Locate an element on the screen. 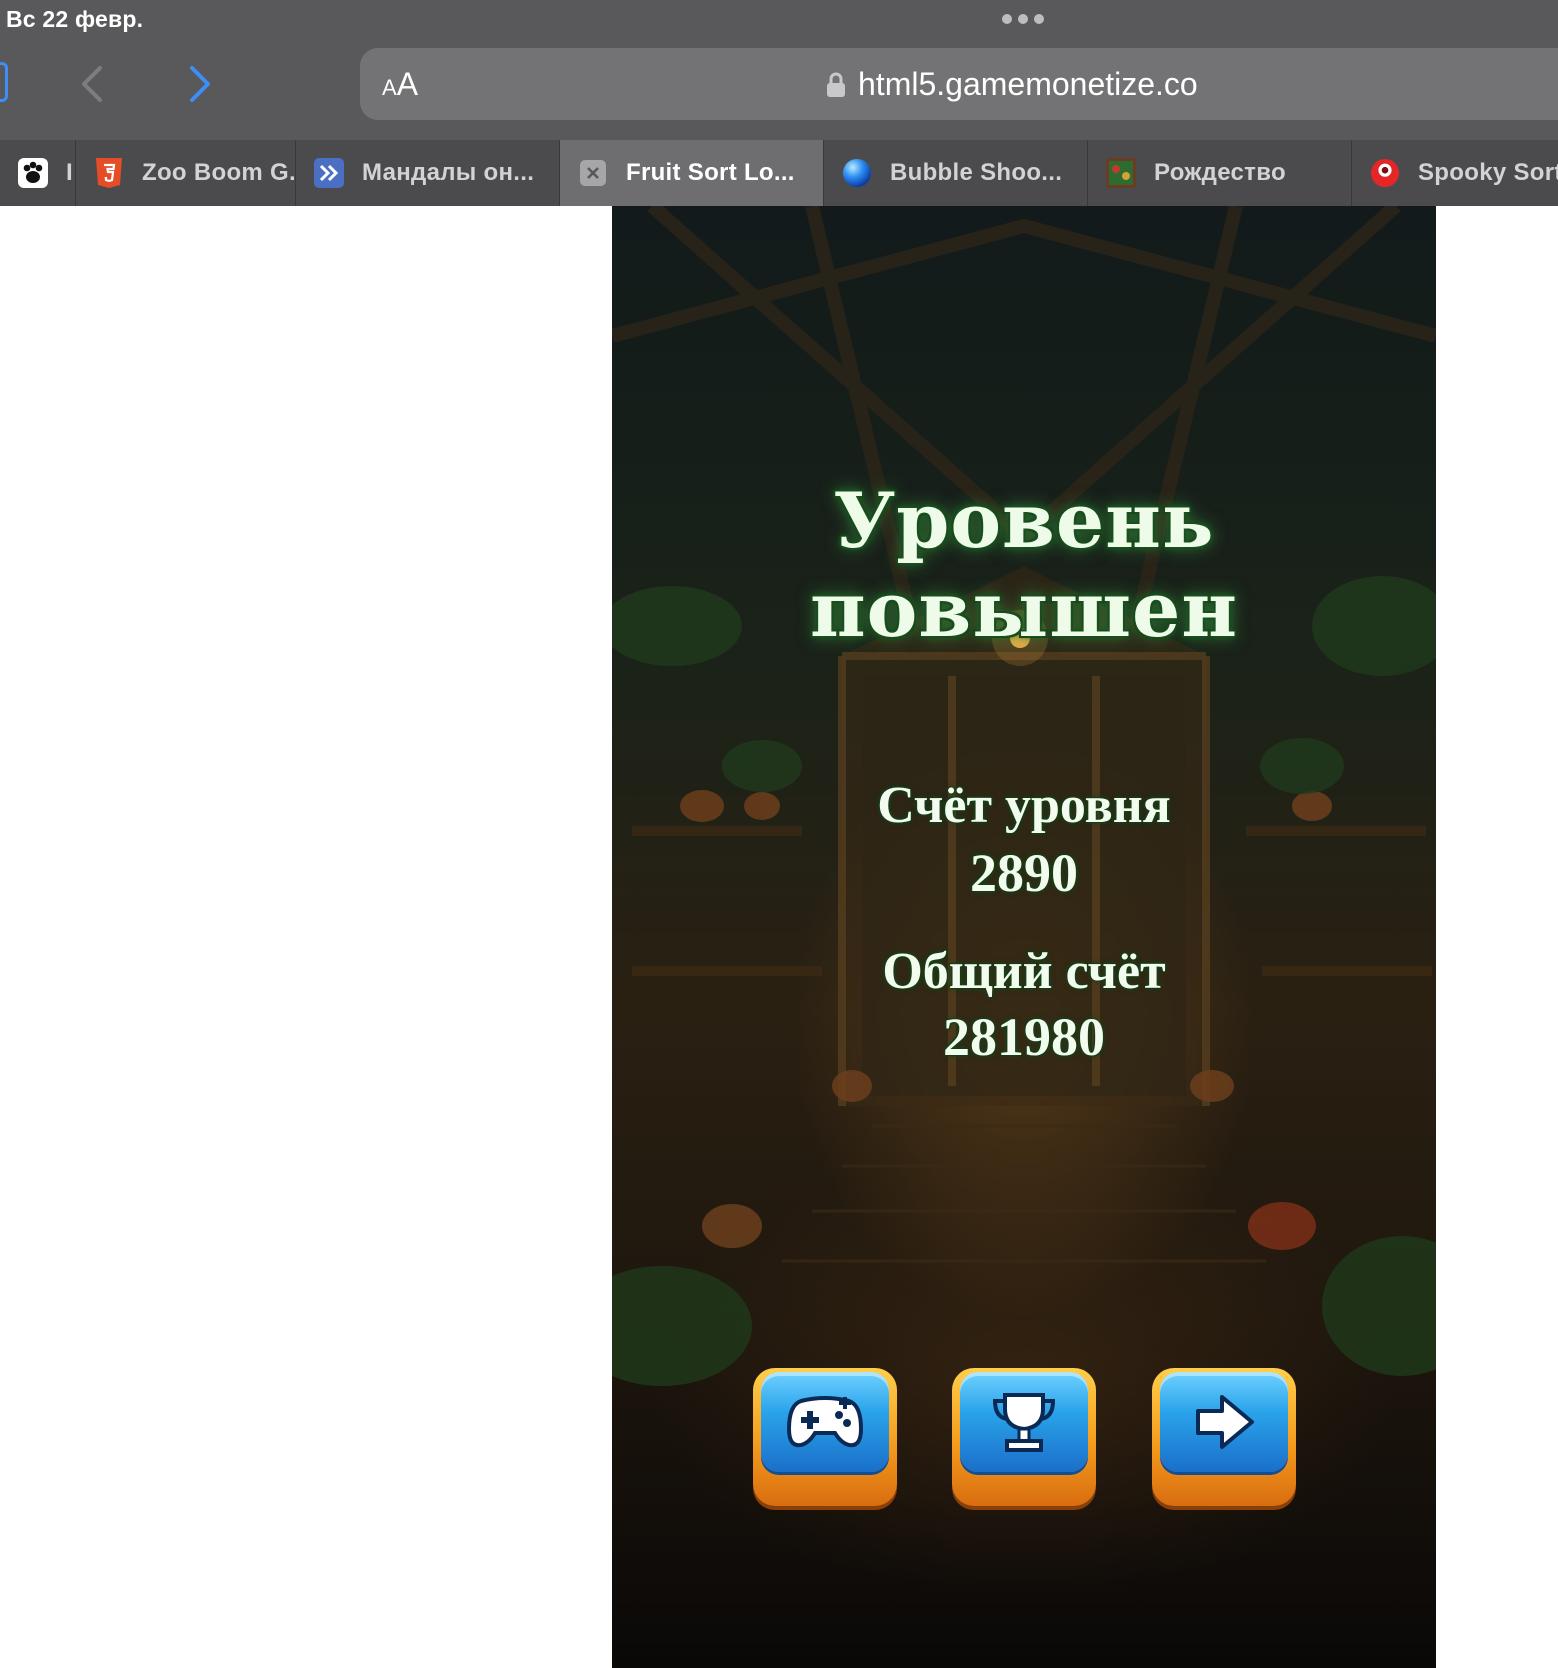  total-score-value: 281980 is located at coordinates (1024, 1037).